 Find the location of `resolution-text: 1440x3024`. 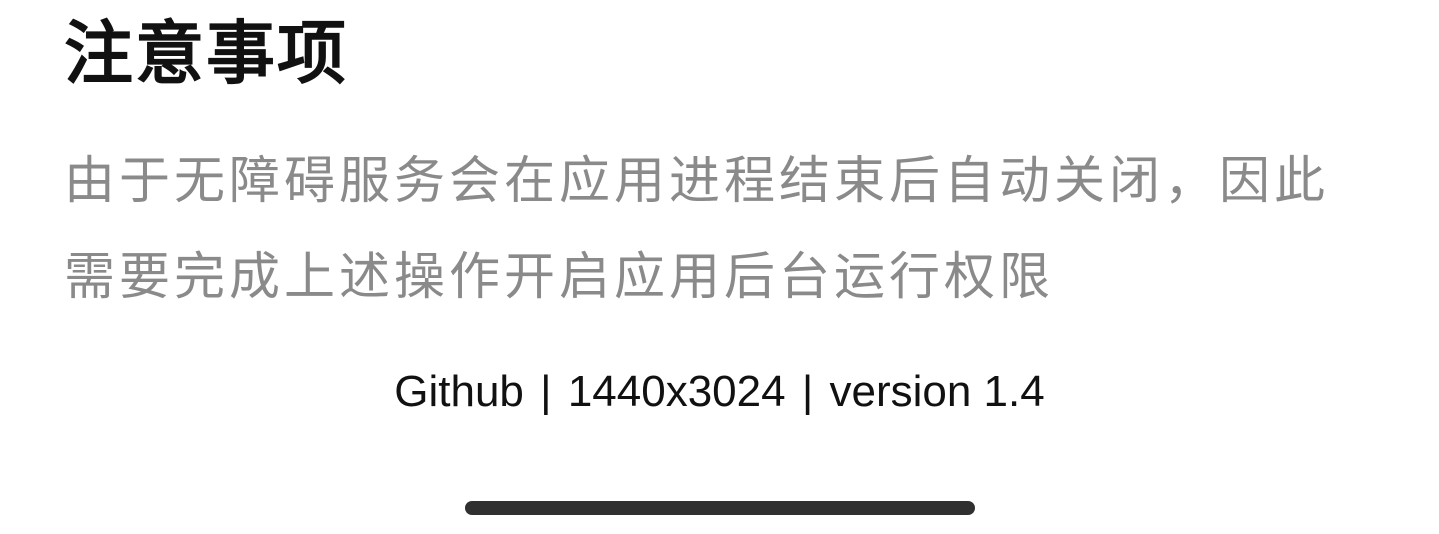

resolution-text: 1440x3024 is located at coordinates (676, 391).